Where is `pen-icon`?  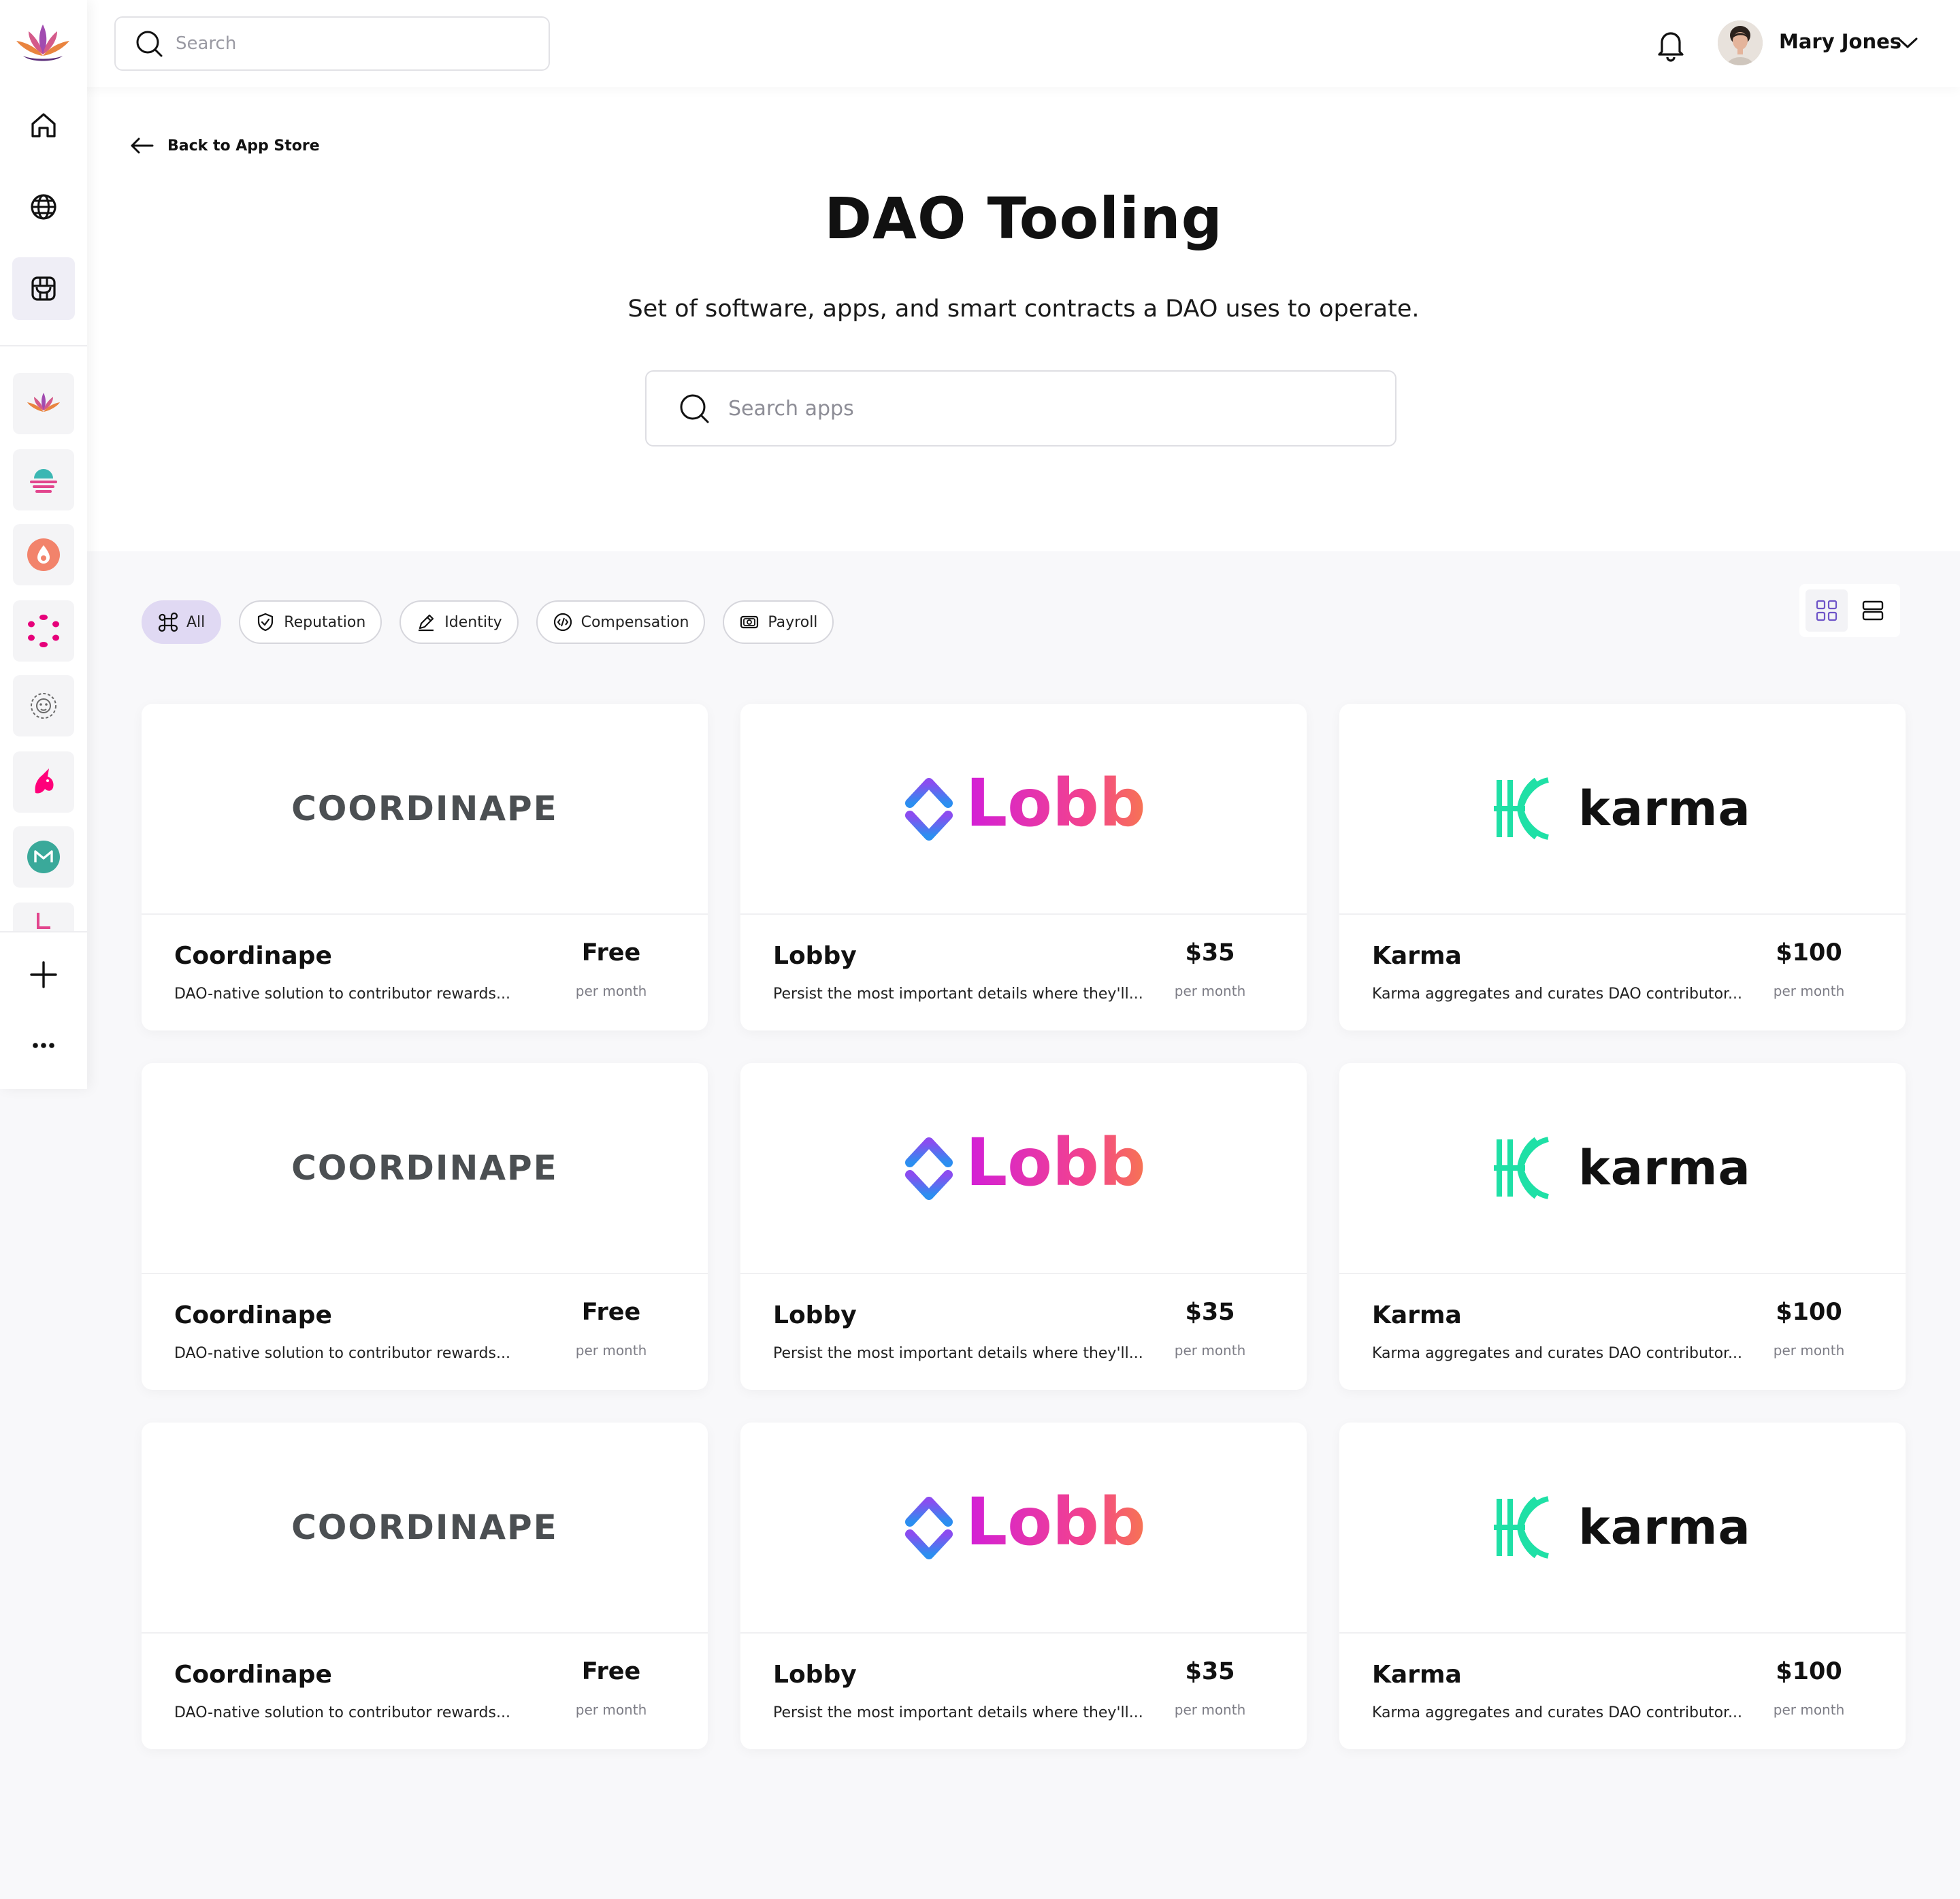
pen-icon is located at coordinates (427, 623).